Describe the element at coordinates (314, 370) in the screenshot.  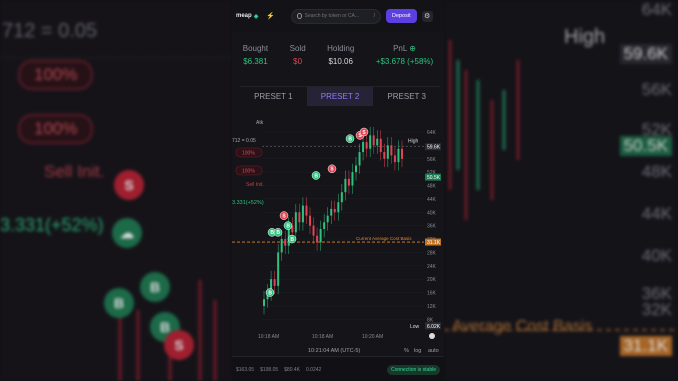
I see `bb-item-3: 0.0242` at that location.